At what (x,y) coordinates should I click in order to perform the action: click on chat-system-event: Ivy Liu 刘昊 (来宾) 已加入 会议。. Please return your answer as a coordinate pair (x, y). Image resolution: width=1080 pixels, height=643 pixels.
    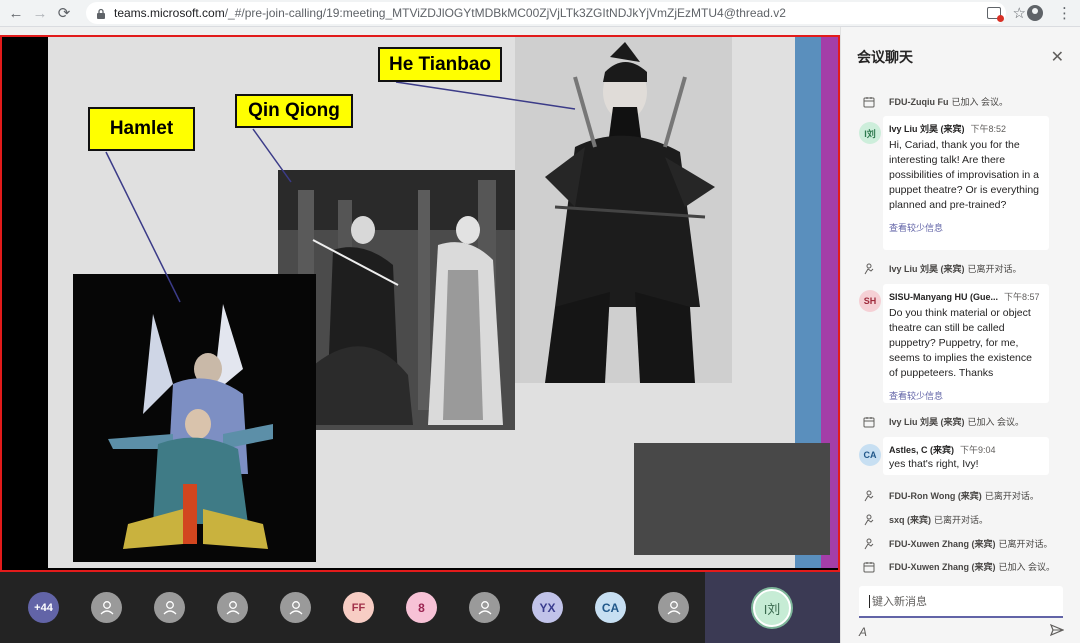
    Looking at the image, I should click on (943, 421).